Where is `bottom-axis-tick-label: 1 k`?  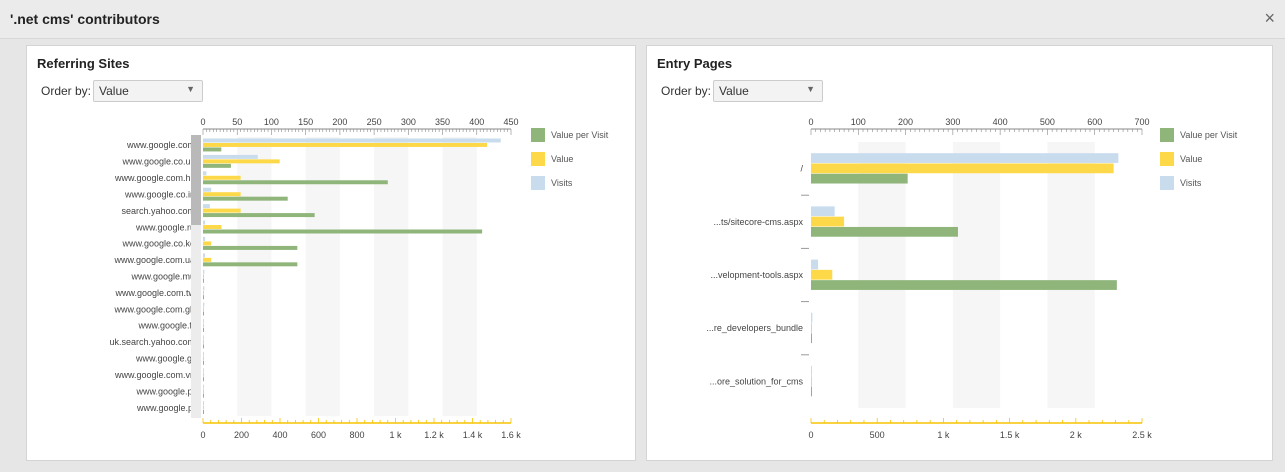 bottom-axis-tick-label: 1 k is located at coordinates (943, 435).